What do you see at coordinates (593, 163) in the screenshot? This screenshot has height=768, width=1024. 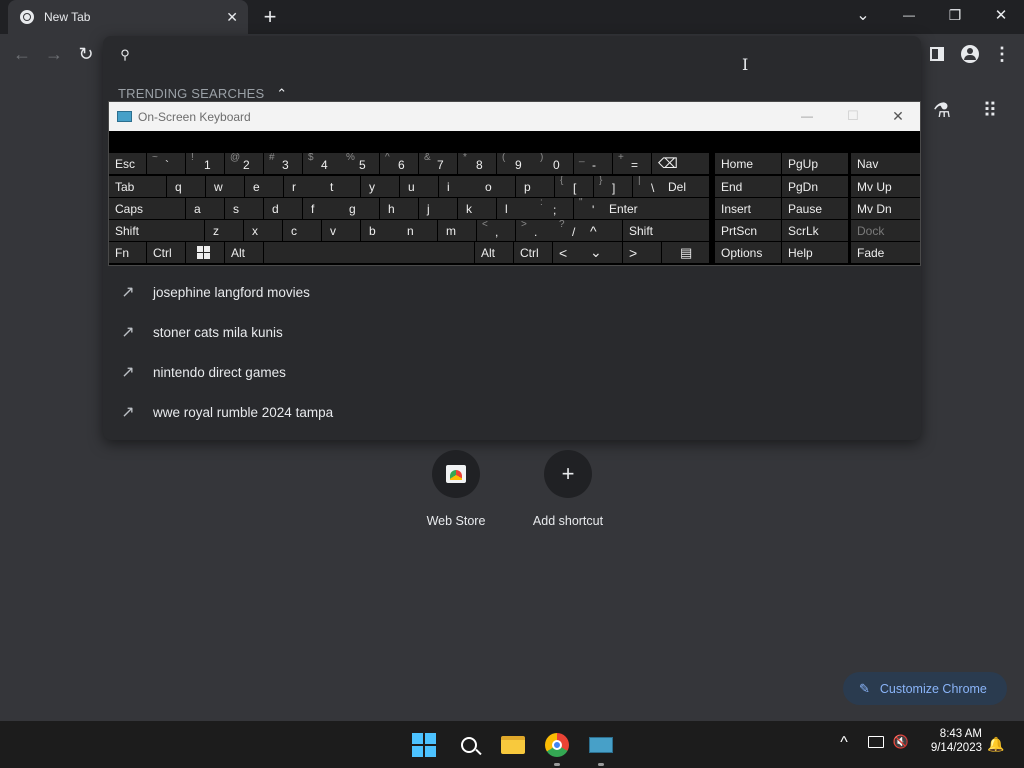 I see `key-minus: _ -` at bounding box center [593, 163].